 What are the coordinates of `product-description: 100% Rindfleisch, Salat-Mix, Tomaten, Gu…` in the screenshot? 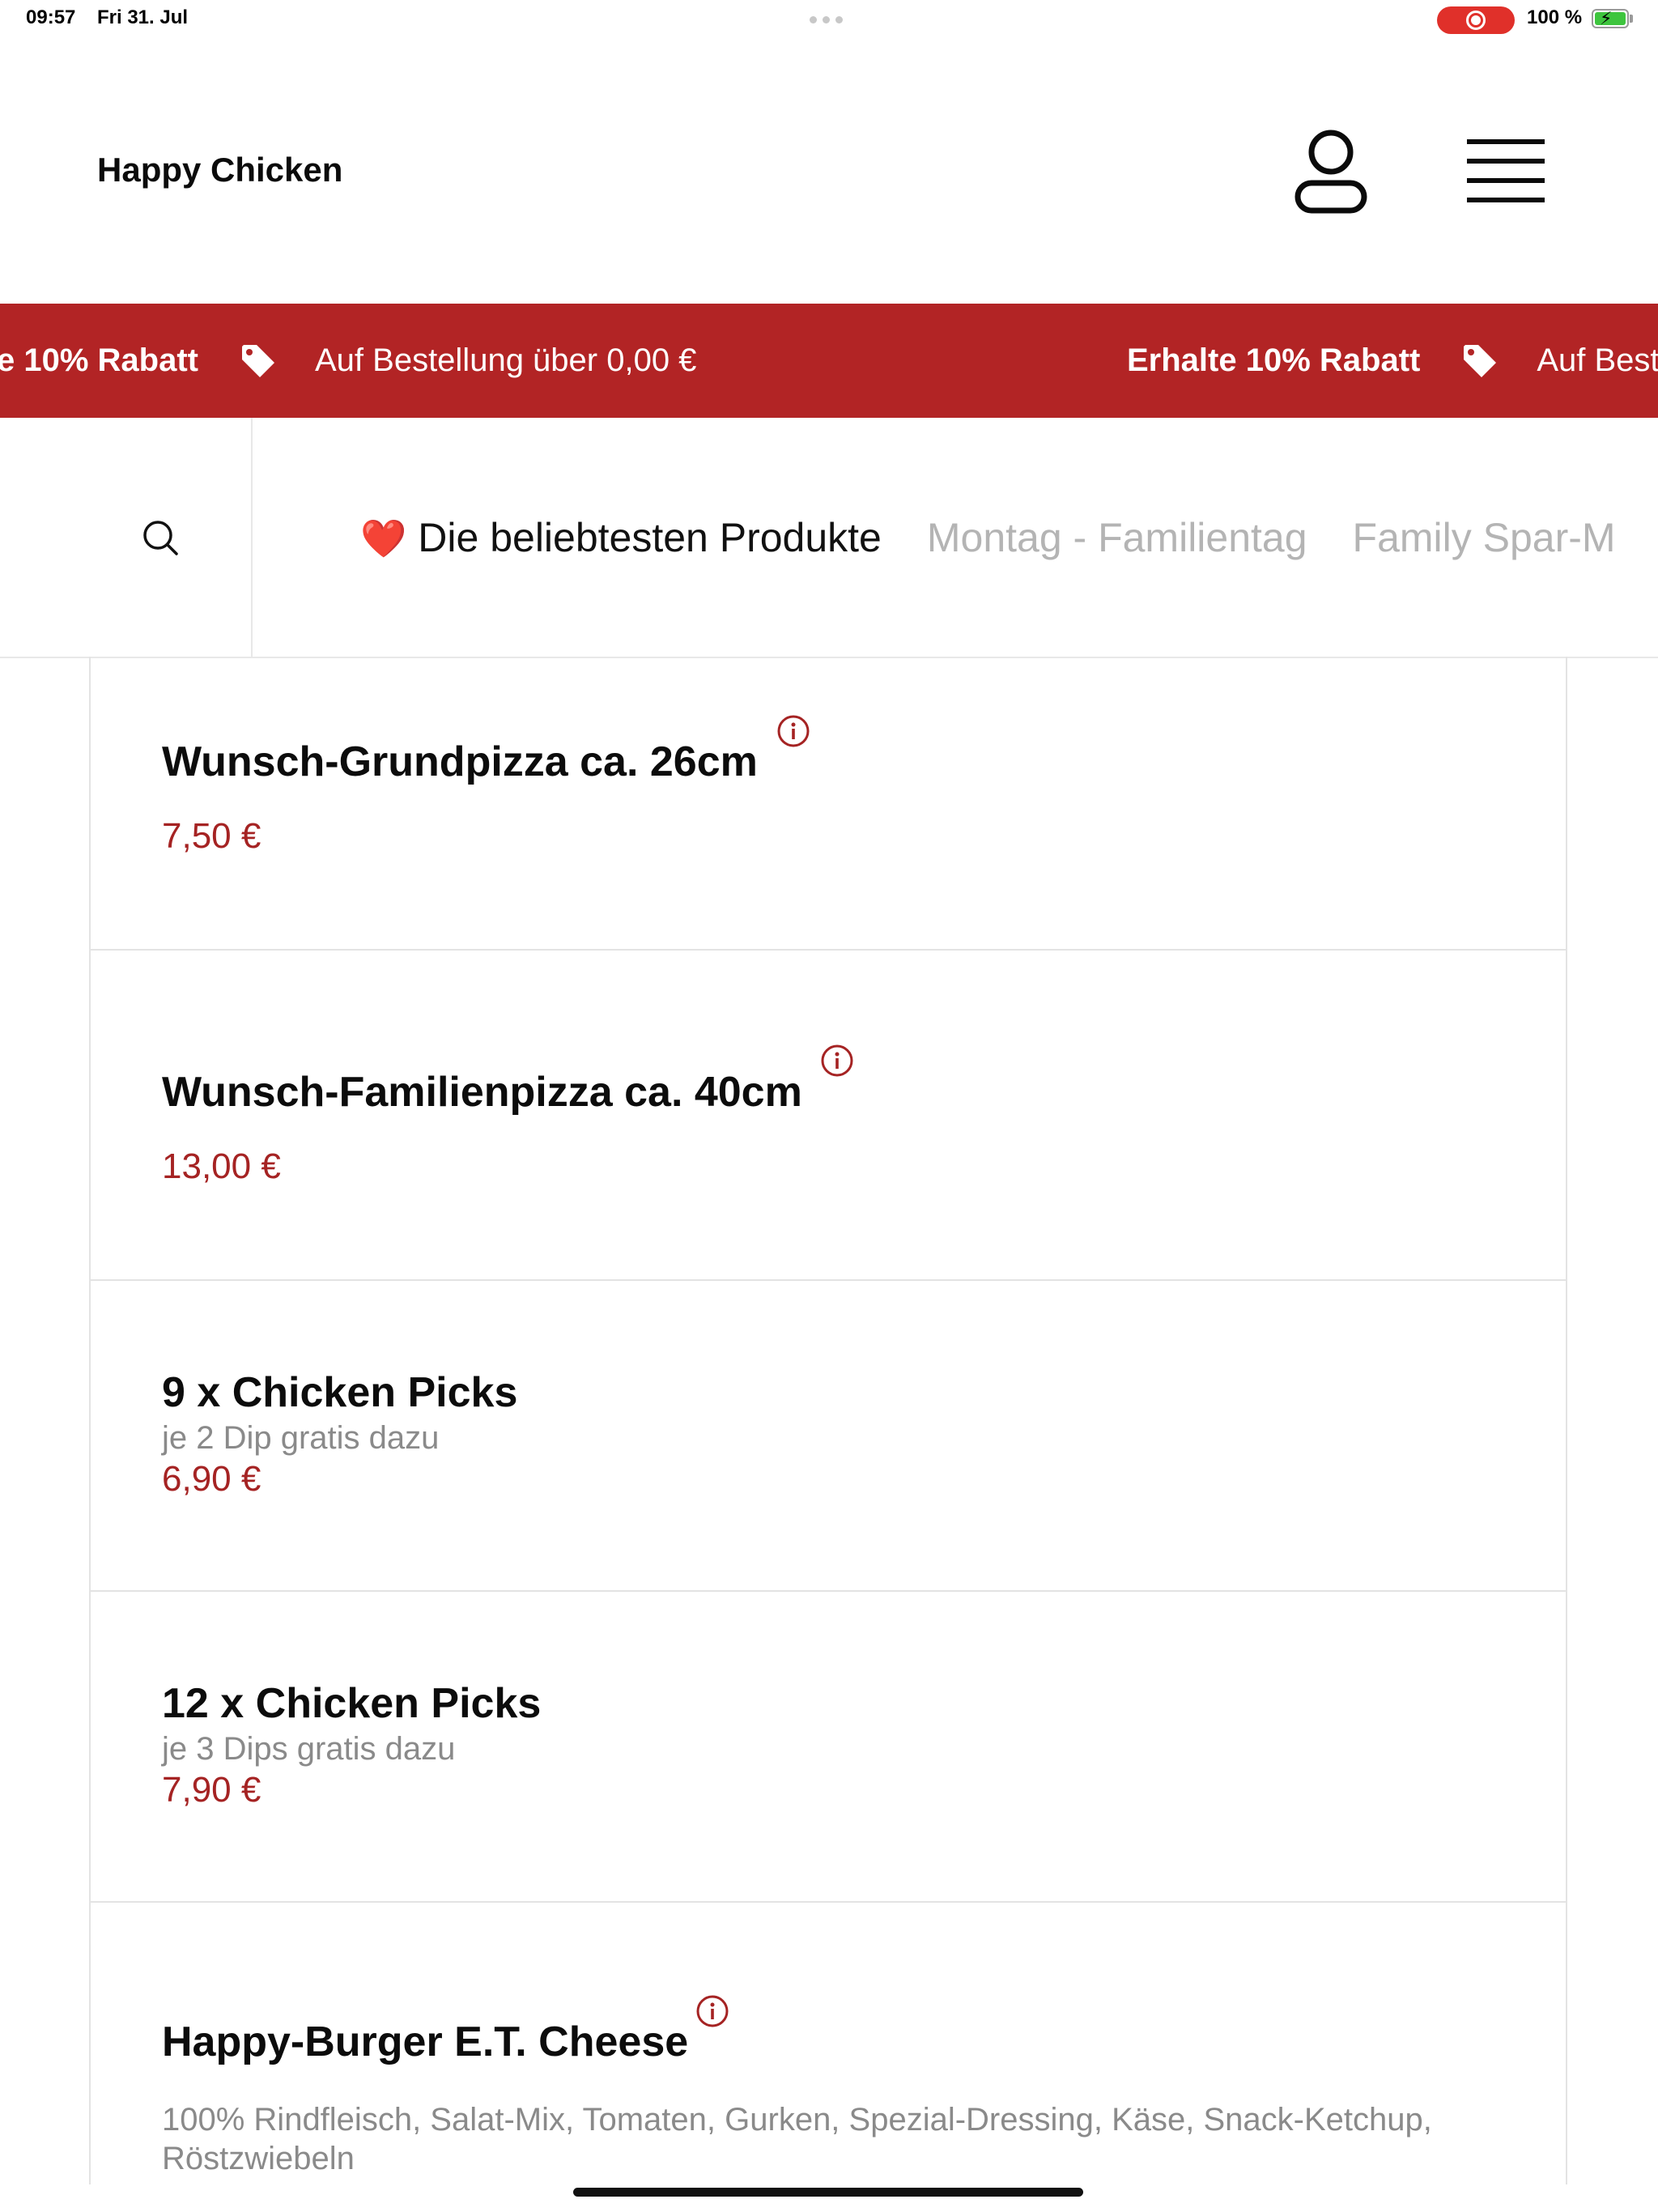 It's located at (797, 2139).